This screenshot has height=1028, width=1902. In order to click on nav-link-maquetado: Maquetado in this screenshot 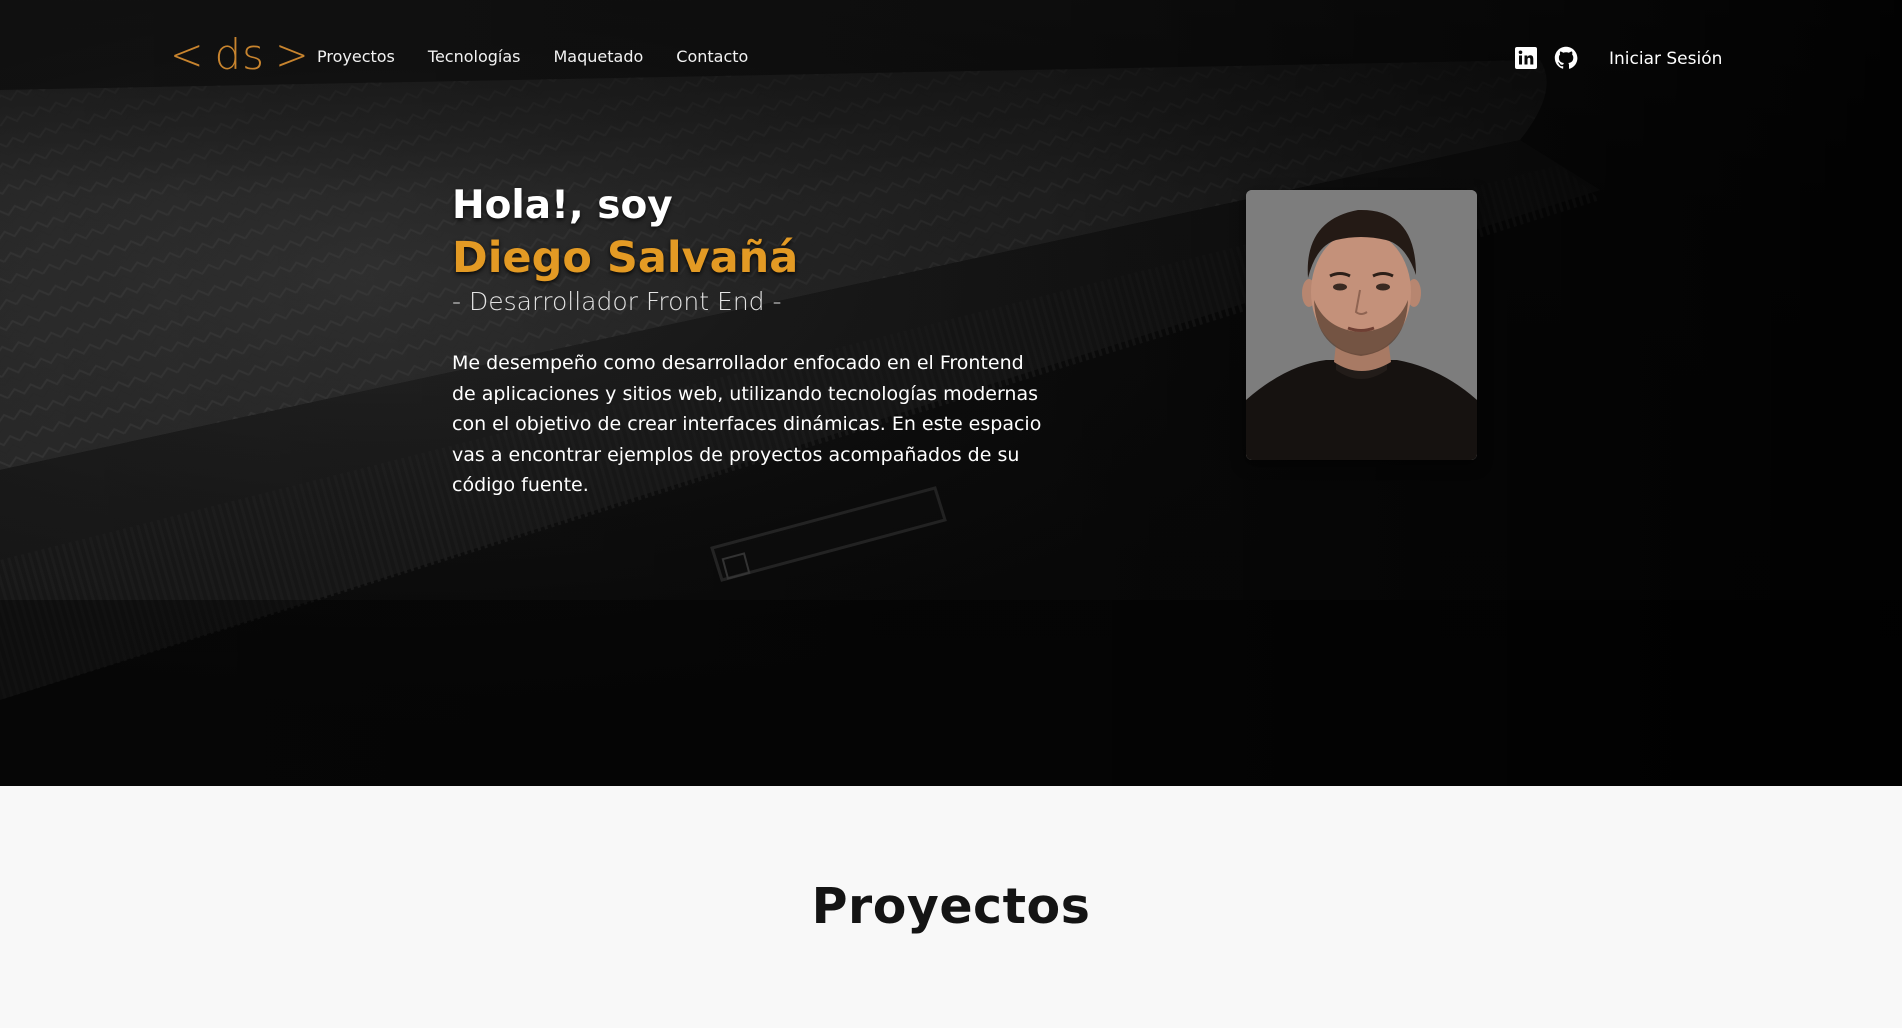, I will do `click(599, 56)`.